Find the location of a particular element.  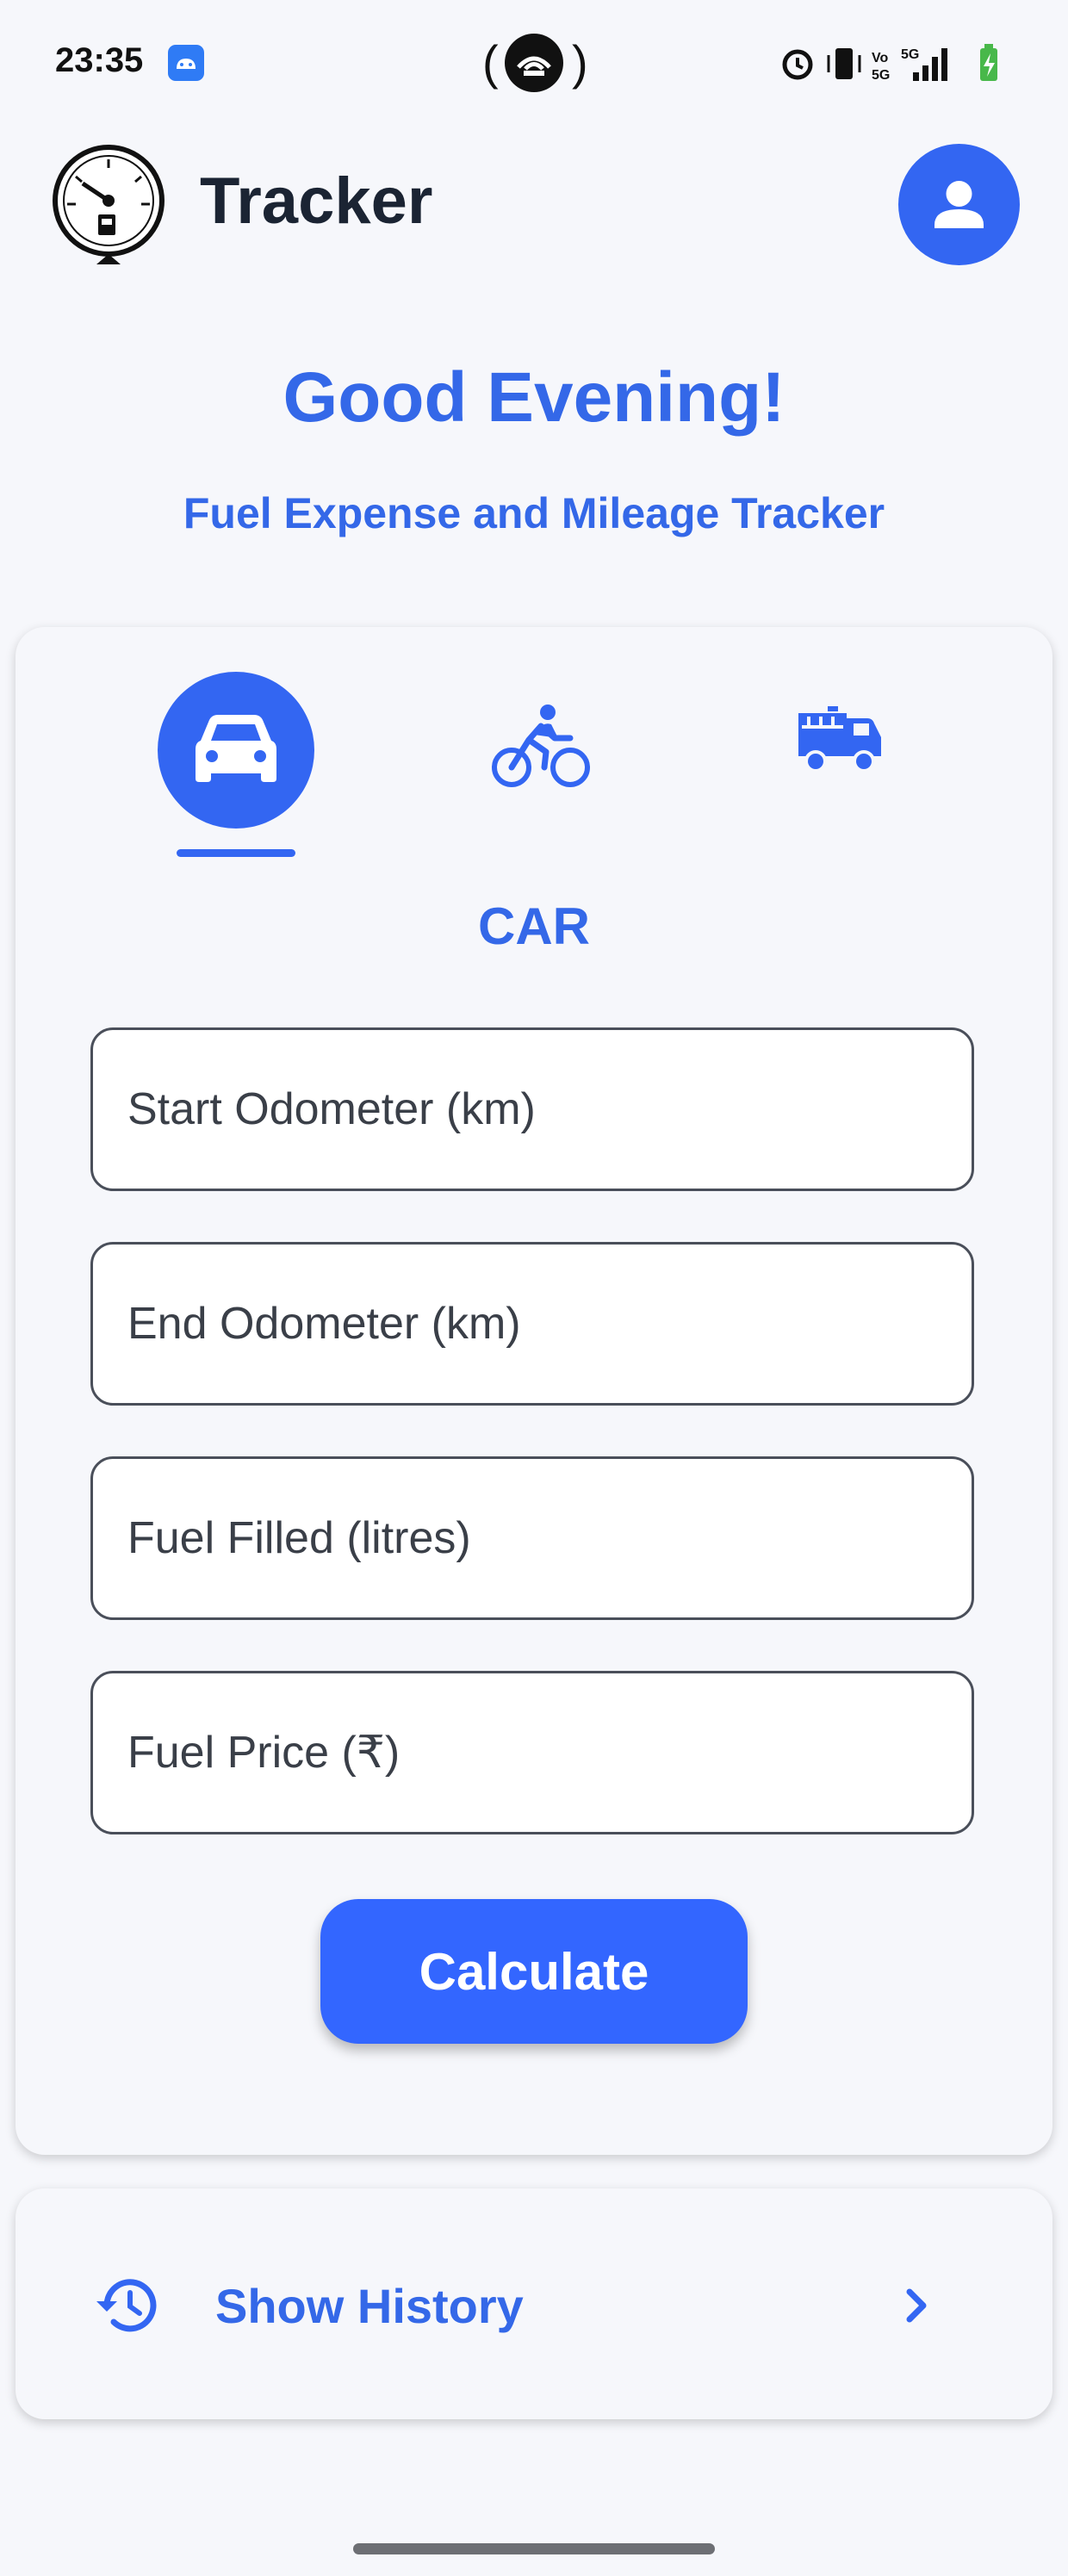

car-icon is located at coordinates (236, 748).